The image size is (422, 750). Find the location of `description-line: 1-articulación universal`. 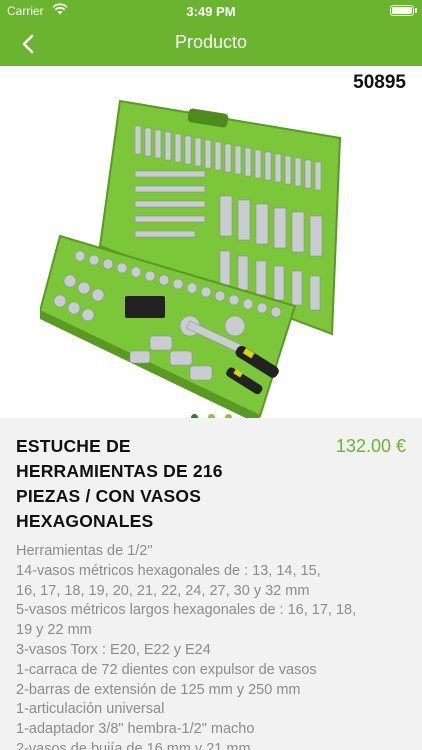

description-line: 1-articulación universal is located at coordinates (90, 709).